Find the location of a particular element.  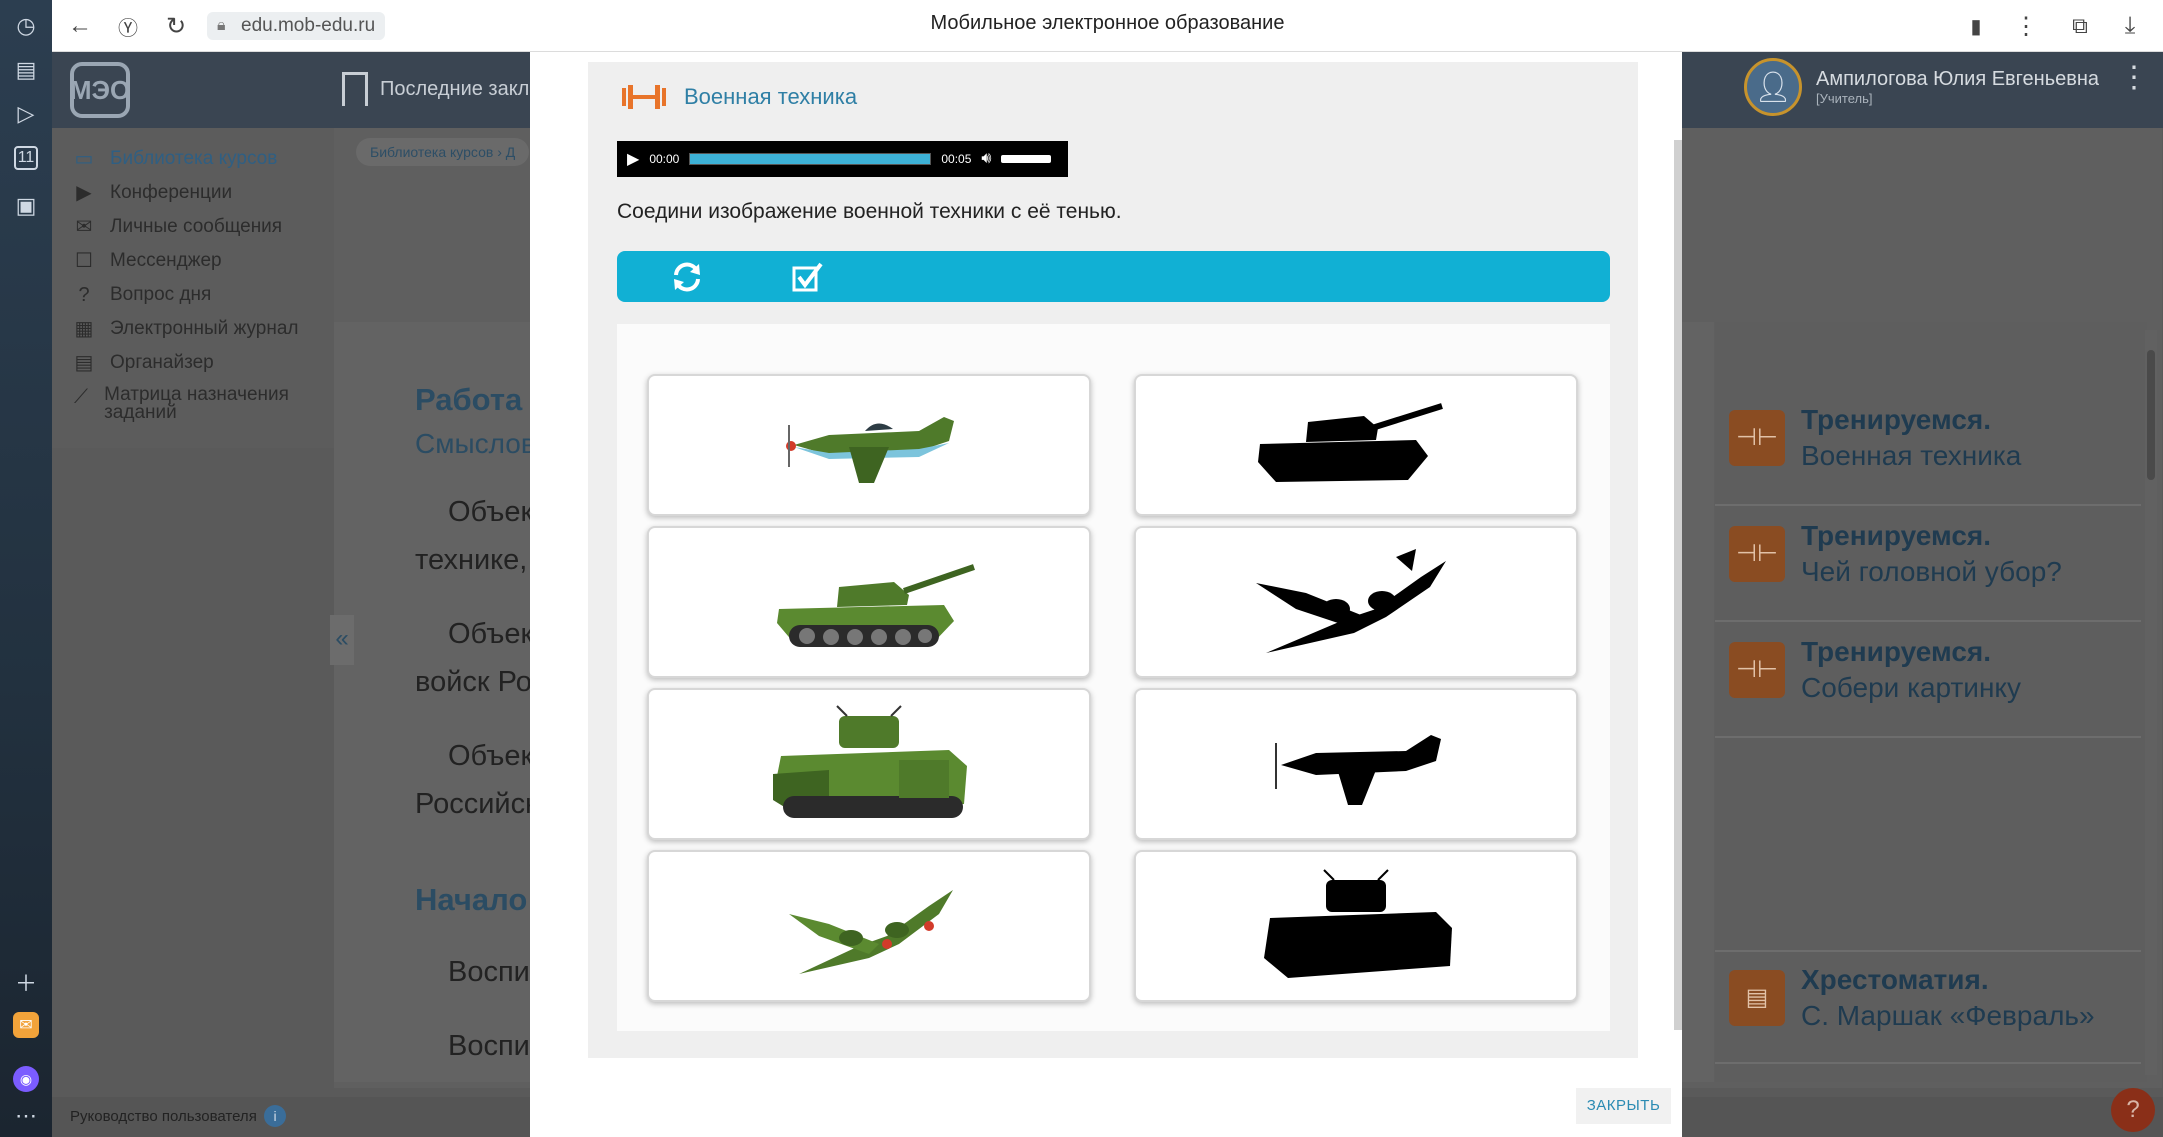

sidebar-item-label: Личные сообщения is located at coordinates (196, 226).